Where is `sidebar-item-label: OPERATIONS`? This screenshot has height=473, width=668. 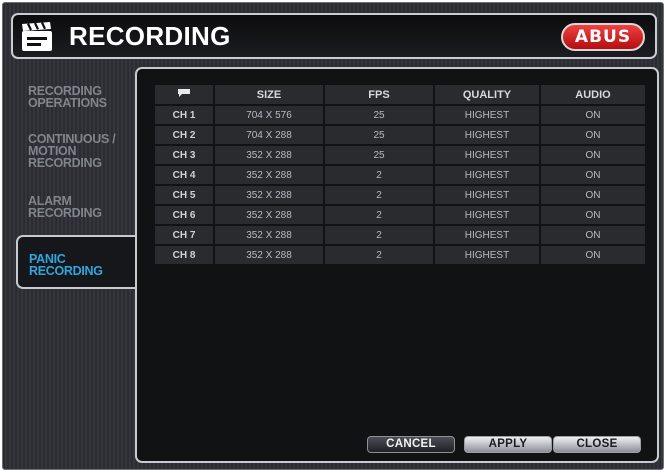 sidebar-item-label: OPERATIONS is located at coordinates (67, 103).